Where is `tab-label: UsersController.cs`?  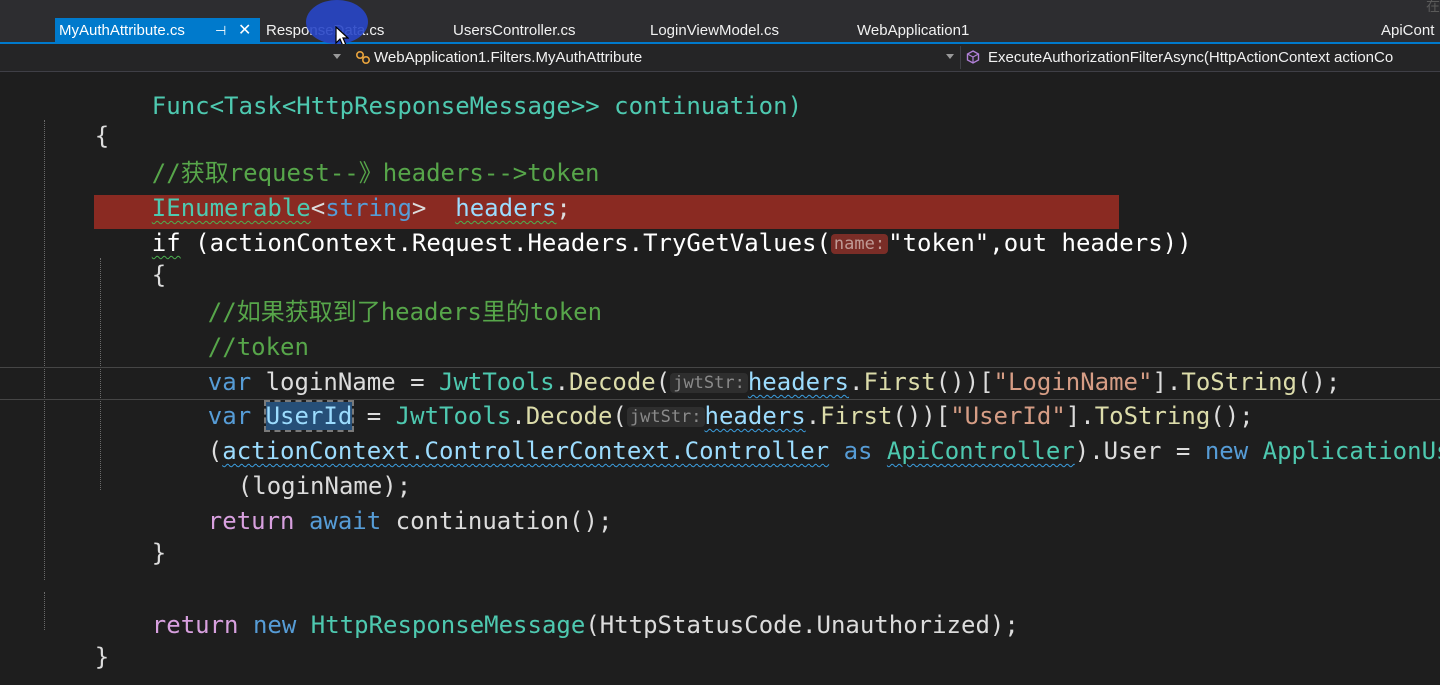 tab-label: UsersController.cs is located at coordinates (514, 30).